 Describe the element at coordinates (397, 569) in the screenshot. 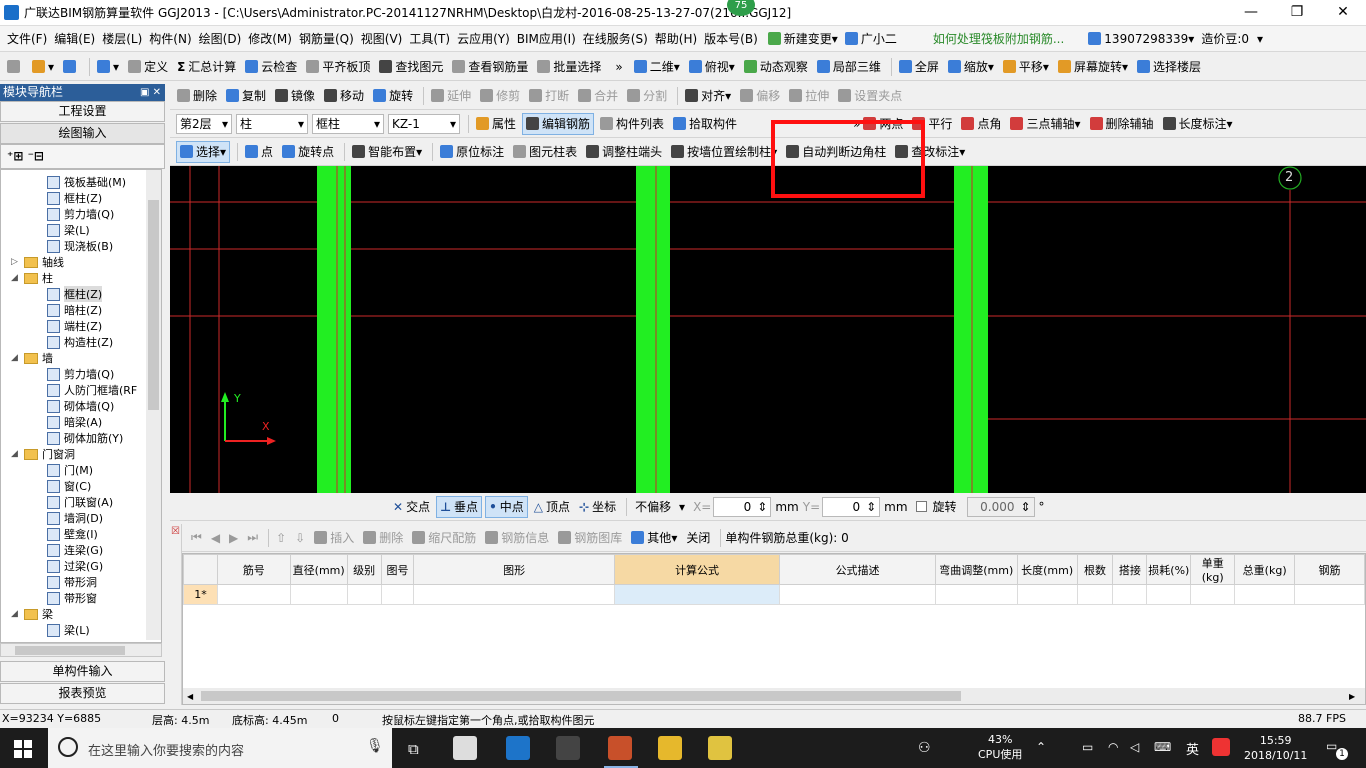

I see `col-header-figure-no: 图号` at that location.